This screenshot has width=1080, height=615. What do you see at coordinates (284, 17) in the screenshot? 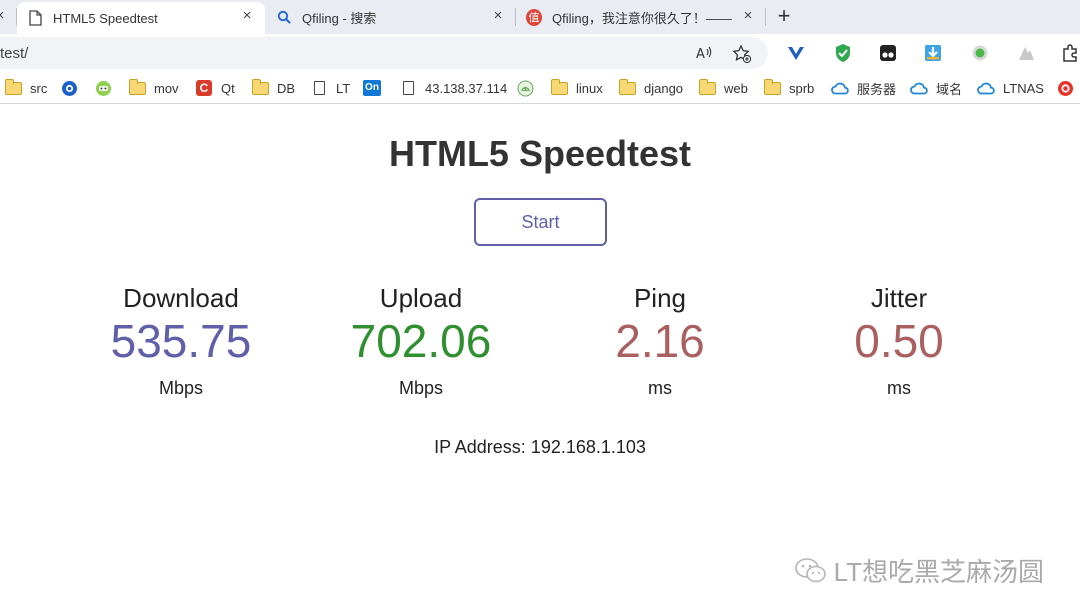
I see `search-icon` at bounding box center [284, 17].